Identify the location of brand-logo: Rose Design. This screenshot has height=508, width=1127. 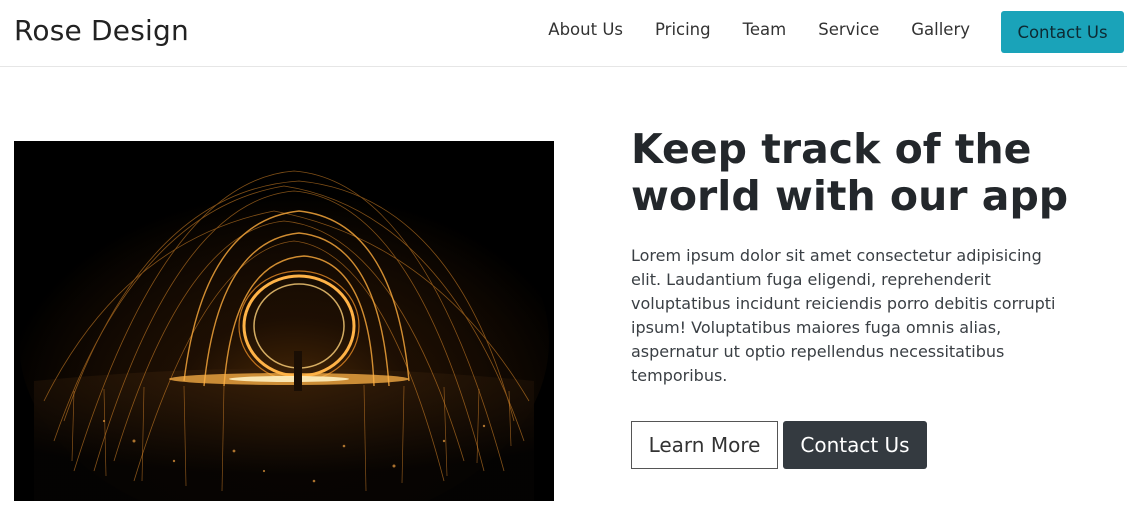
(101, 30).